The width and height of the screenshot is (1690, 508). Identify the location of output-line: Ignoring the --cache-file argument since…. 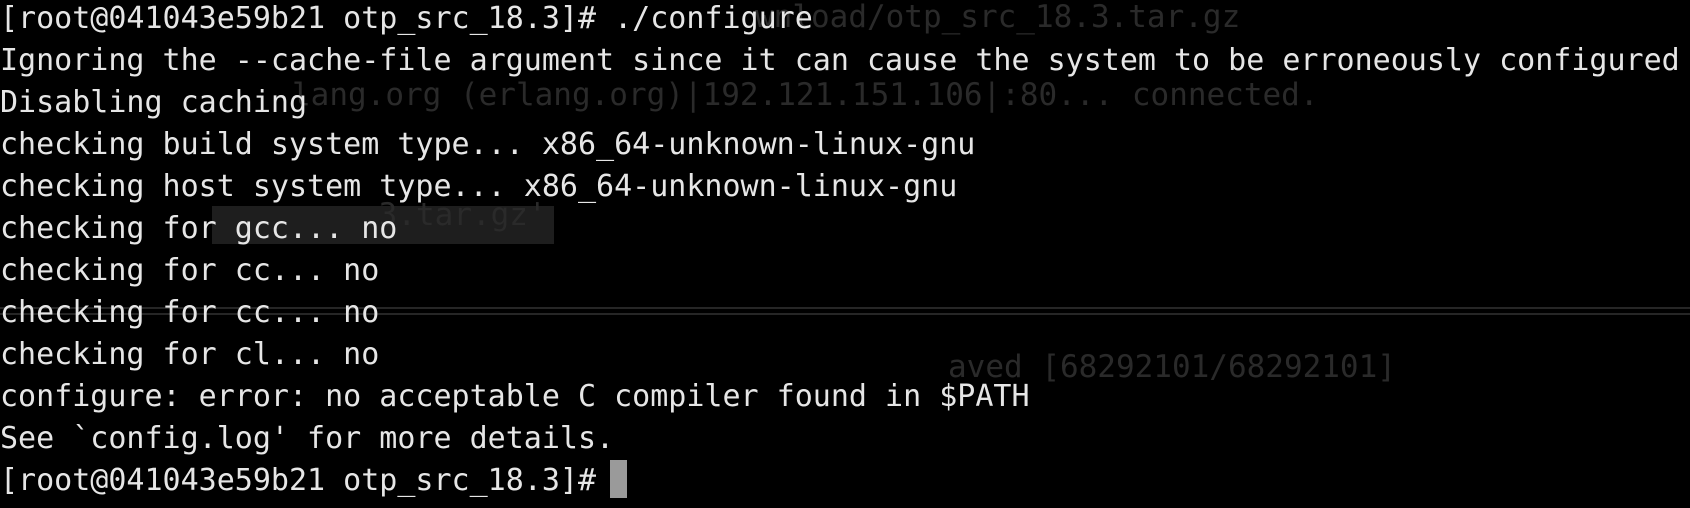
(840, 60).